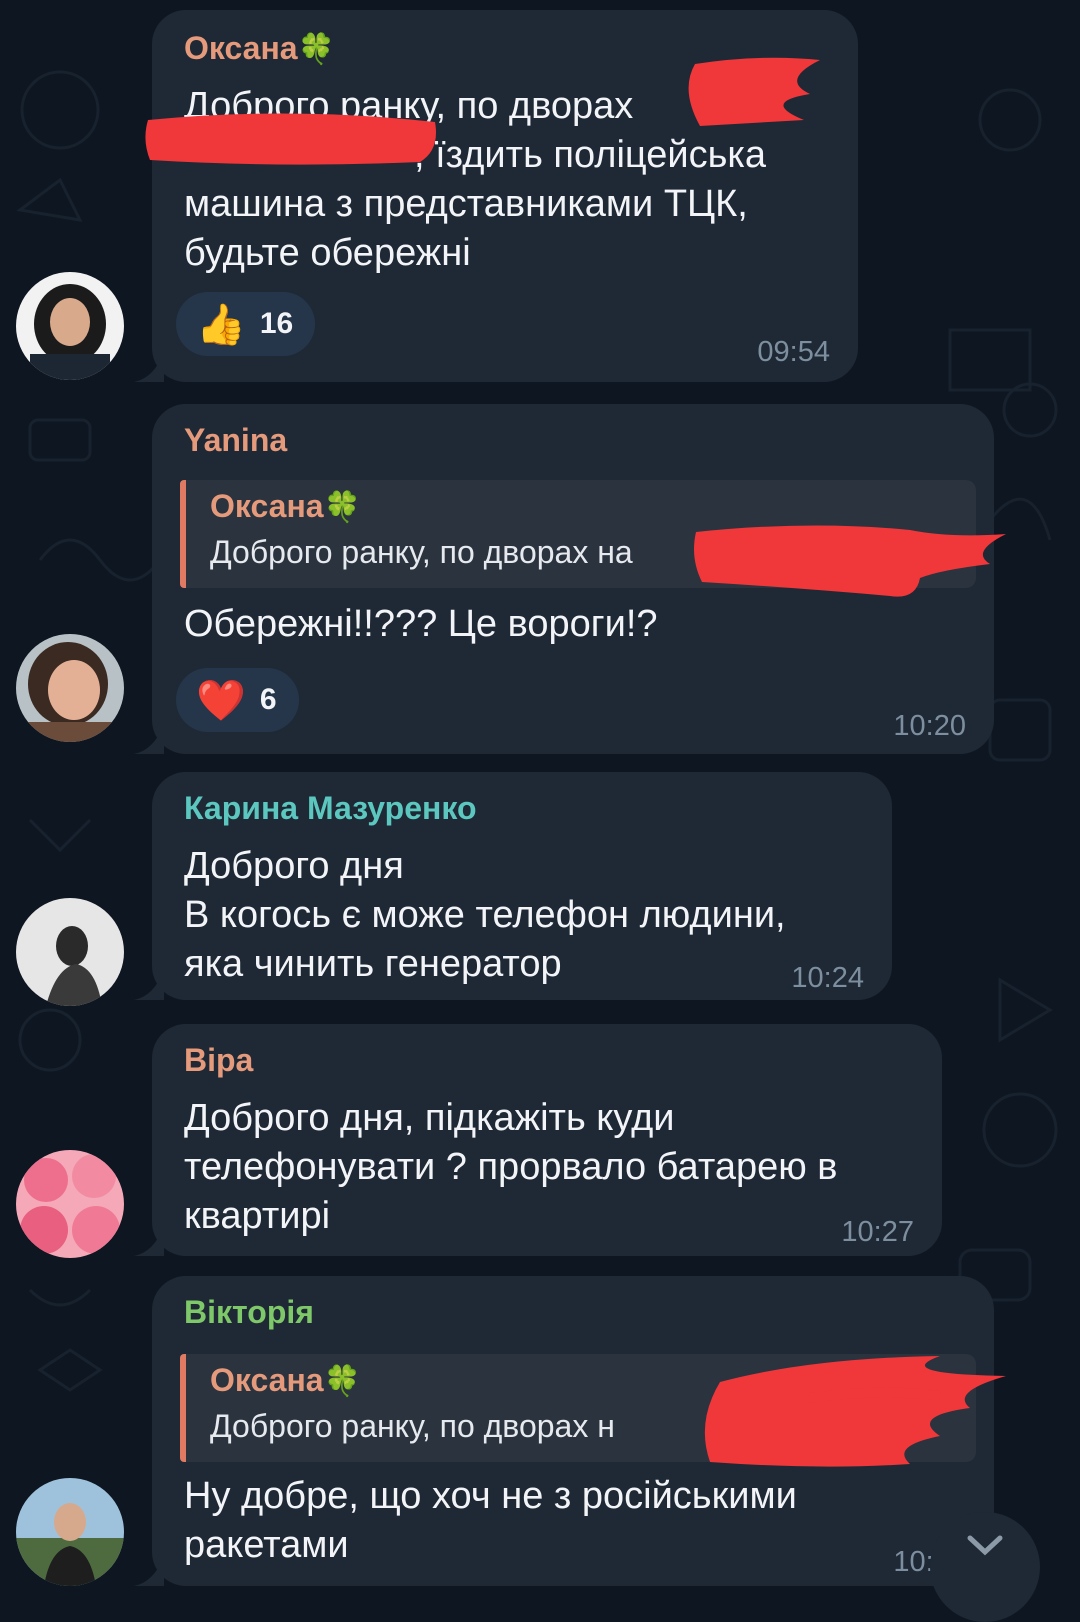 This screenshot has height=1622, width=1080. I want to click on reply-text: Доброго ранку, по дворах на, so click(421, 552).